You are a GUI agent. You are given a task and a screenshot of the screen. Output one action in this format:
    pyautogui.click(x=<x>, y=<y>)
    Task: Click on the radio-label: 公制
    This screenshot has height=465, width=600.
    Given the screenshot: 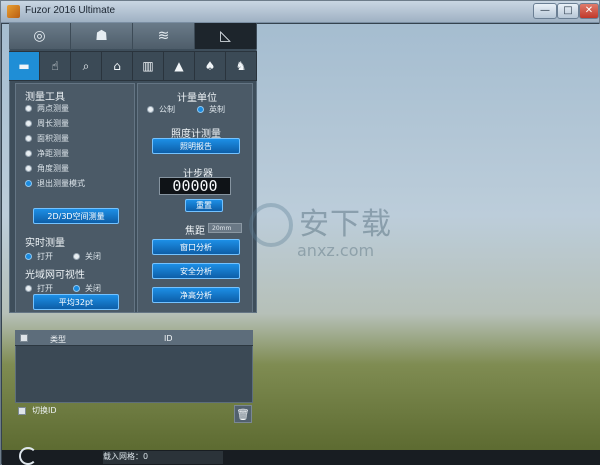 What is the action you would take?
    pyautogui.click(x=167, y=109)
    